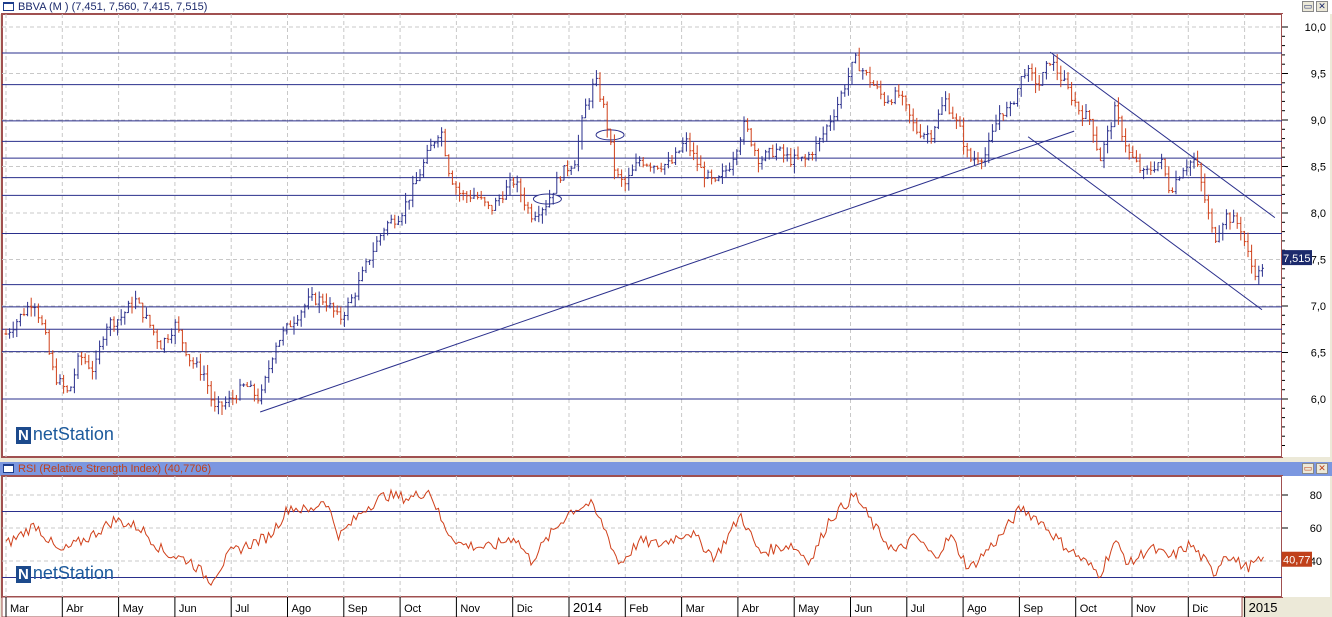 This screenshot has height=617, width=1332. Describe the element at coordinates (1316, 496) in the screenshot. I see `rsi-tick-label: 80` at that location.